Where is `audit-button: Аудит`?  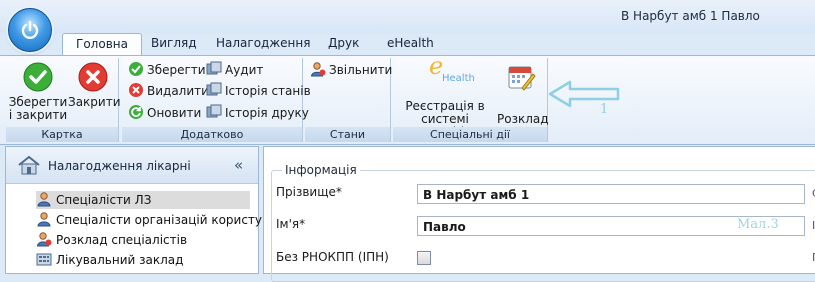
audit-button: Аудит is located at coordinates (234, 70).